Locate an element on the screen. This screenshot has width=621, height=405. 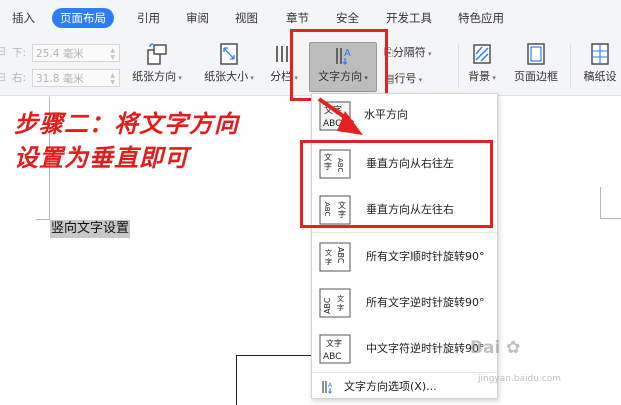
svg-text: A is located at coordinates (330, 385).